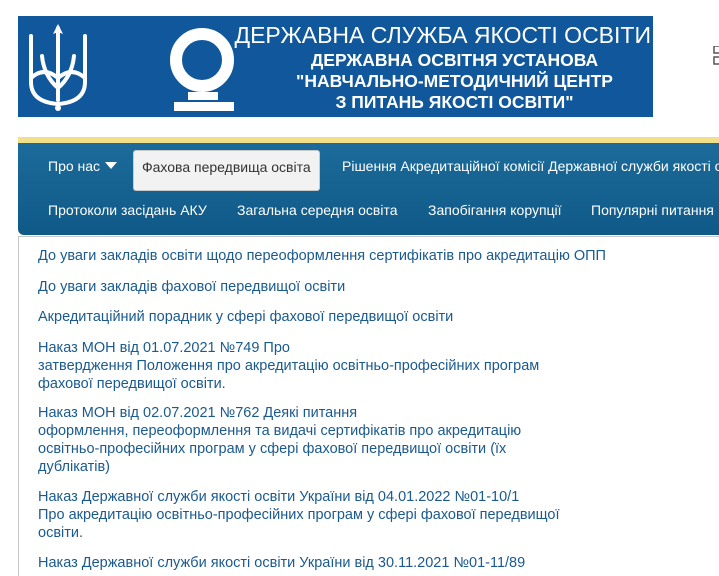 The width and height of the screenshot is (719, 576). What do you see at coordinates (716, 55) in the screenshot?
I see `header-edge-icon` at bounding box center [716, 55].